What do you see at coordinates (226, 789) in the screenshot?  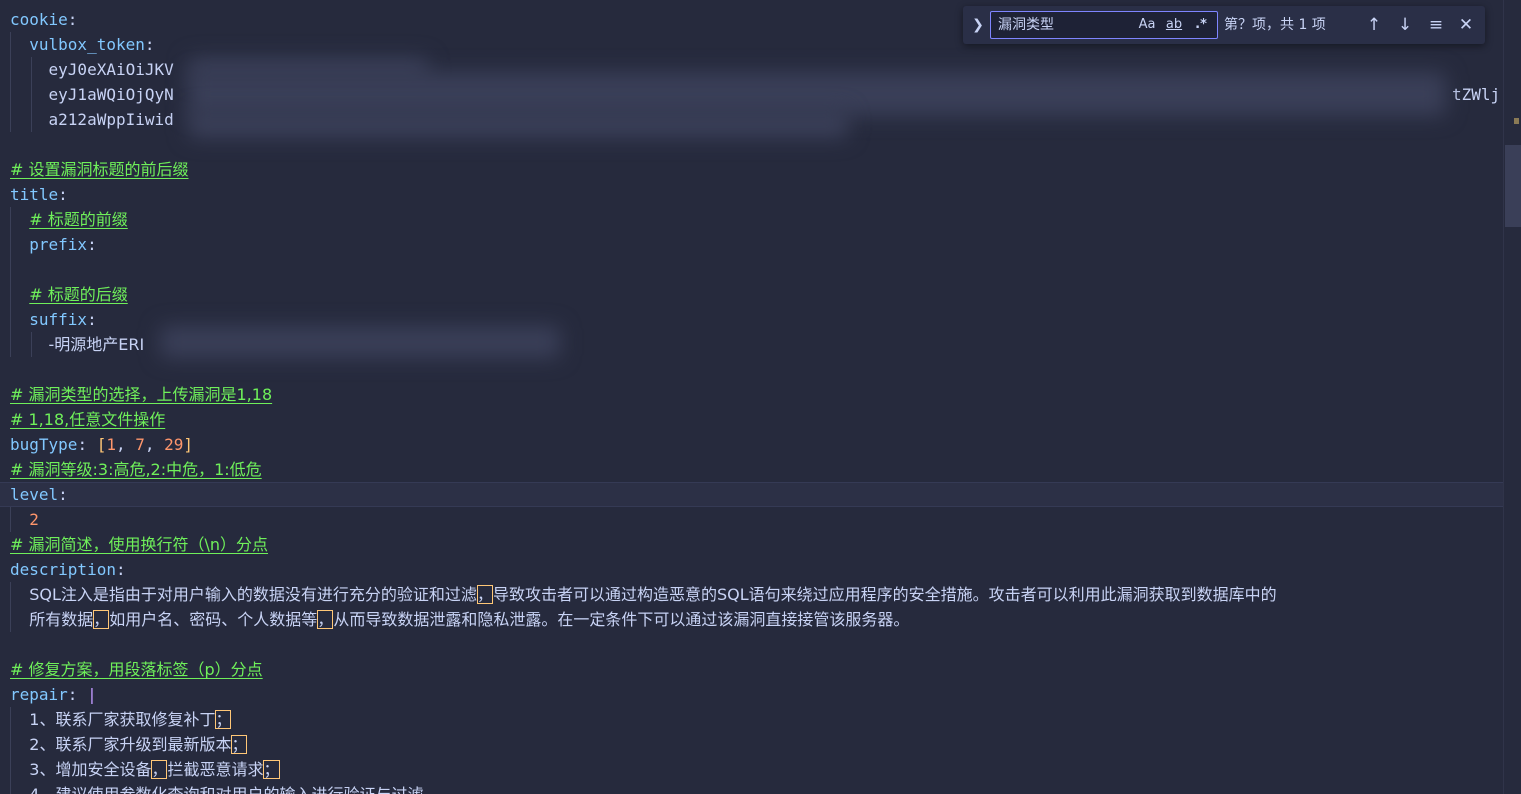 I see `repair-item: 4、建议使用参数化查询和对用户的输入进行验证与过滤` at bounding box center [226, 789].